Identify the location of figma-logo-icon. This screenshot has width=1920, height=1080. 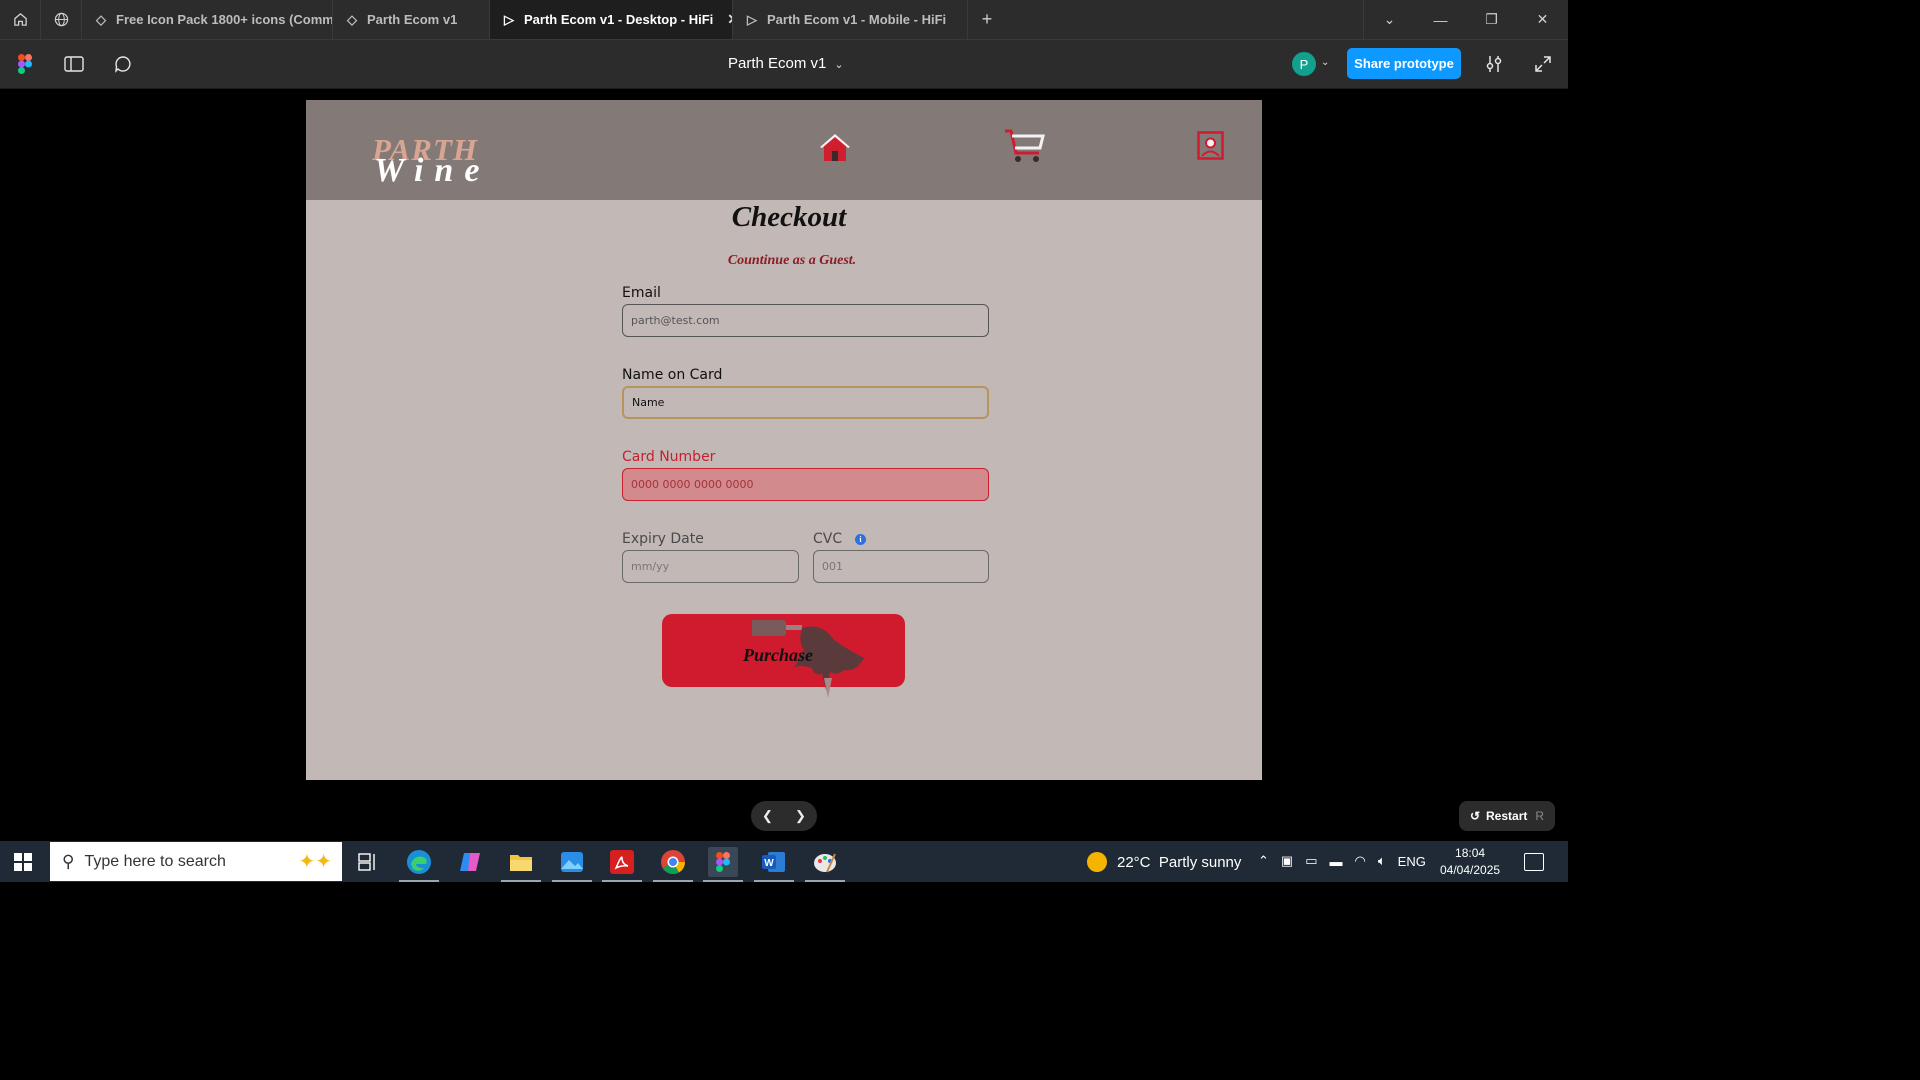
(25, 64).